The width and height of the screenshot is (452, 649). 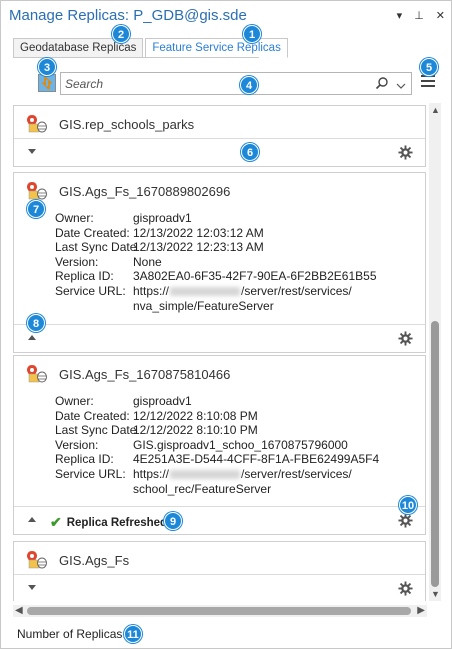 I want to click on sync-replicas-icon, so click(x=47, y=83).